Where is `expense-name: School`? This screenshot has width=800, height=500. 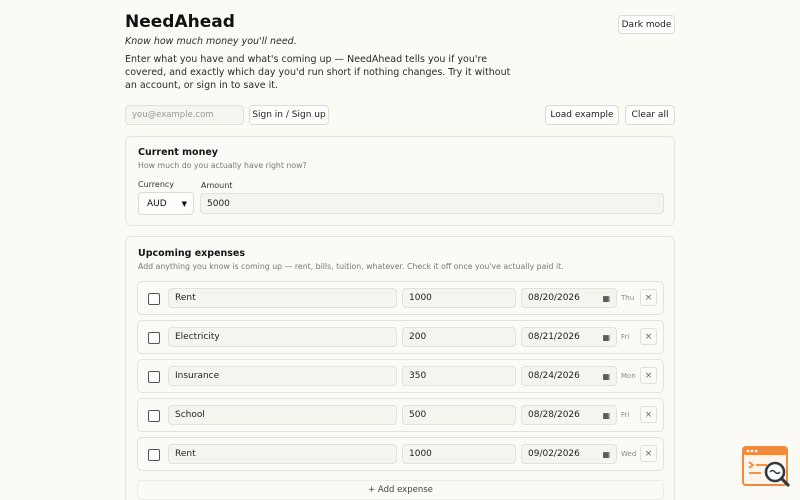
expense-name: School is located at coordinates (190, 415).